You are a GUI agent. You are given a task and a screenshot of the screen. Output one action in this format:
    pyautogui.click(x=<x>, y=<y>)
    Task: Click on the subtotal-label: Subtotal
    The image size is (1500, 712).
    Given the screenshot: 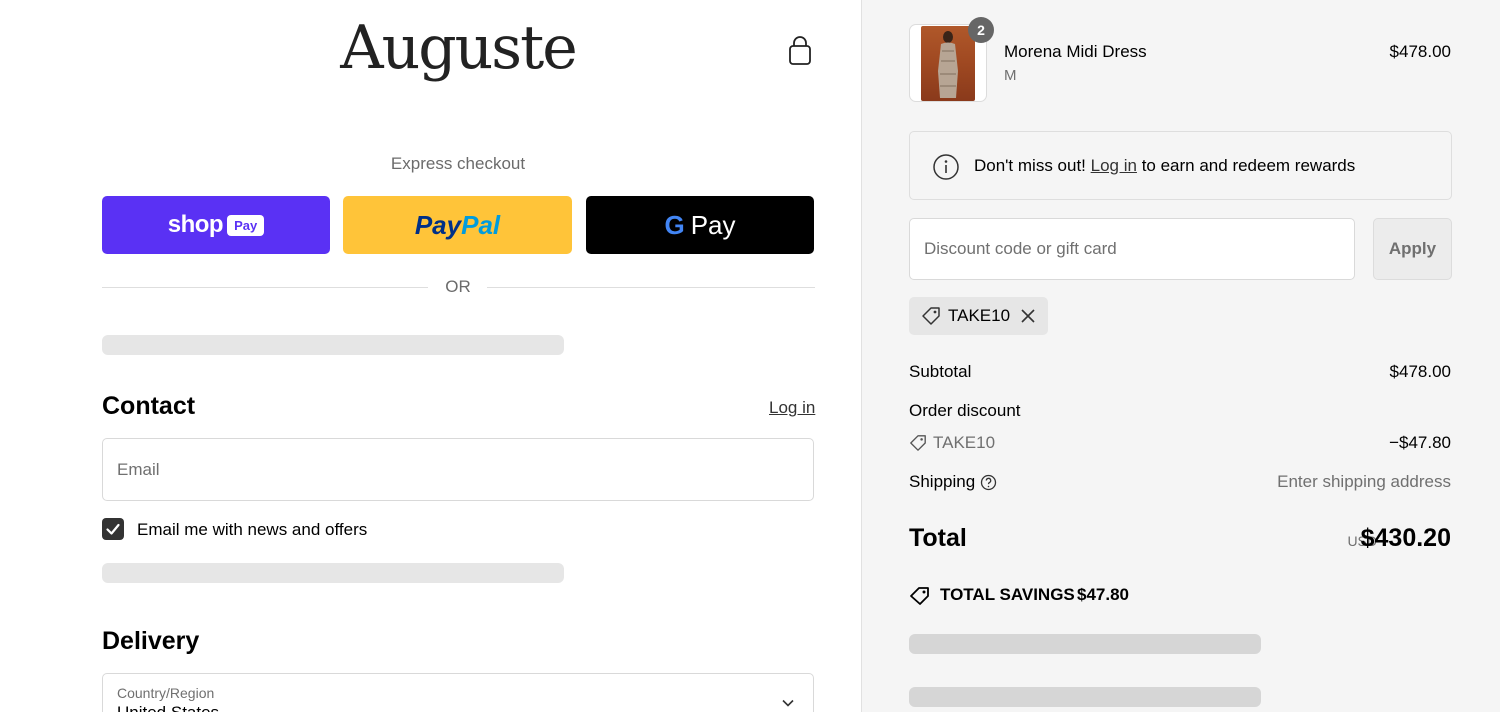 What is the action you would take?
    pyautogui.click(x=940, y=371)
    